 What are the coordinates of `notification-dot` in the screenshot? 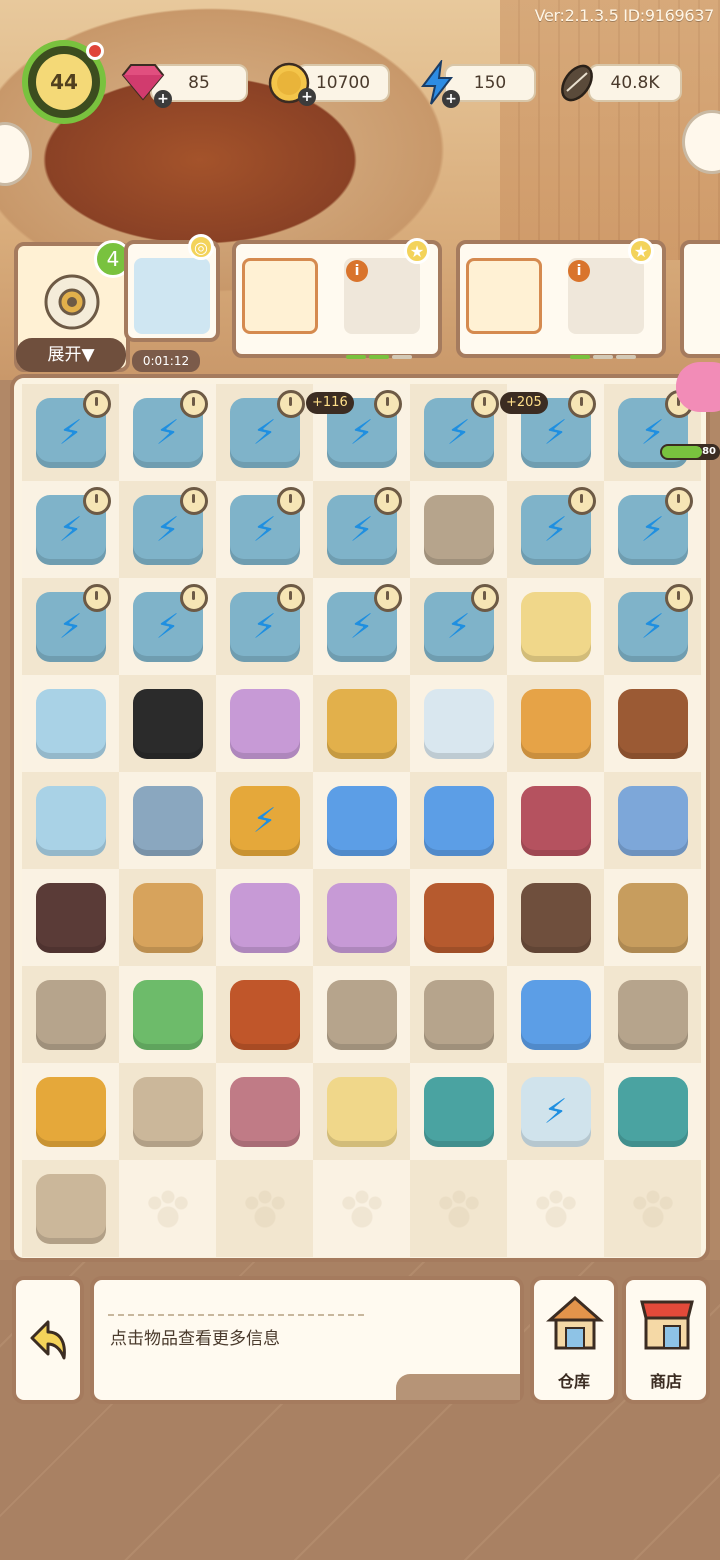 It's located at (95, 51).